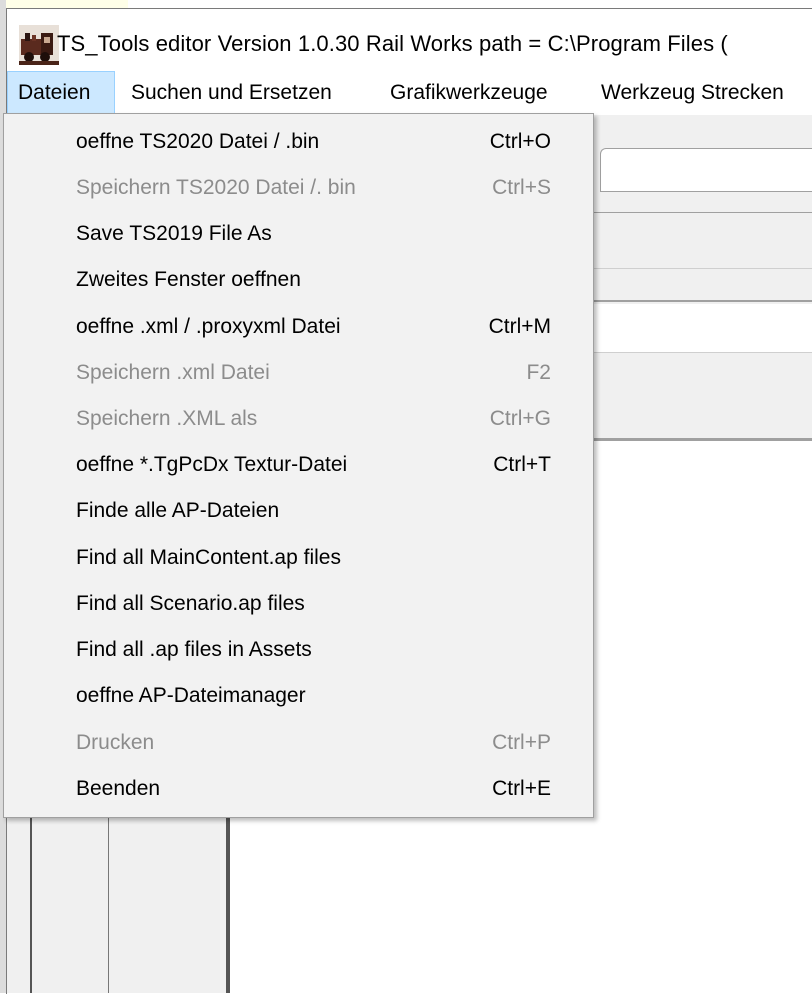  I want to click on toolbar-strip, so click(703, 285).